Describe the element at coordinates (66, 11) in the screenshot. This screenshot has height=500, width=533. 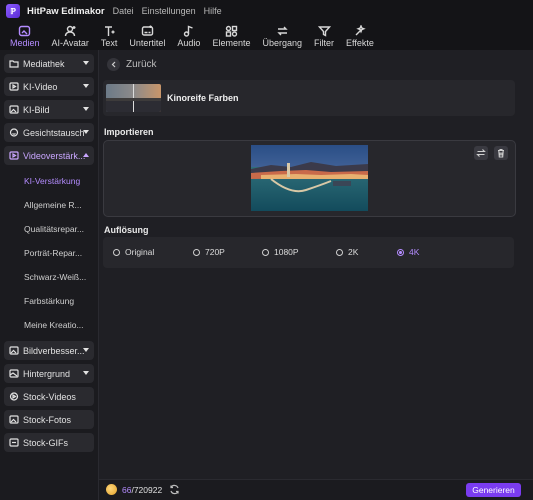
I see `app-title: HitPaw Edimakor` at that location.